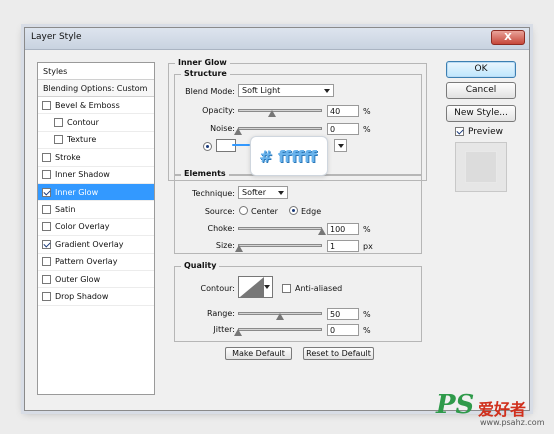 The height and width of the screenshot is (434, 554). I want to click on style-item-pattern-overlay: Pattern Overlay, so click(96, 262).